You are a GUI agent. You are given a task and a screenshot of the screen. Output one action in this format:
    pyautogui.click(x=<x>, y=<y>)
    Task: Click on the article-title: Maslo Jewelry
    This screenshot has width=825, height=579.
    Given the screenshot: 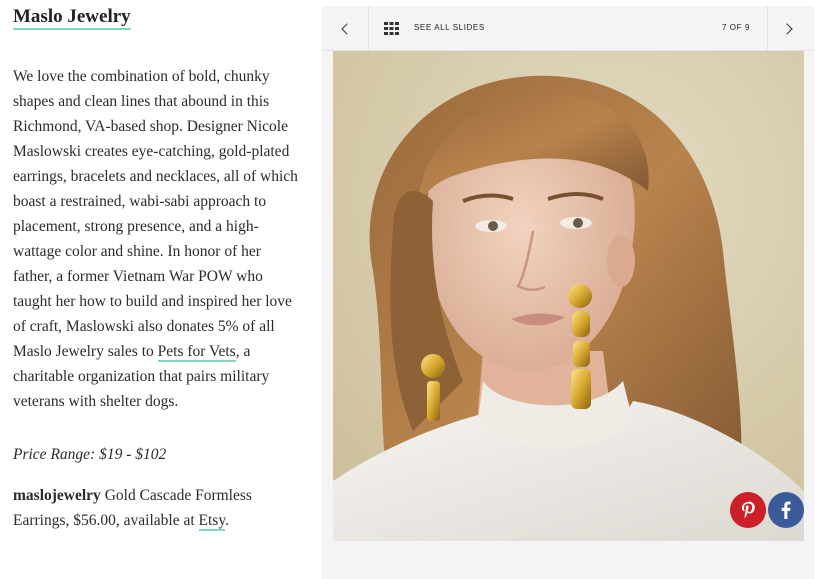 What is the action you would take?
    pyautogui.click(x=72, y=18)
    